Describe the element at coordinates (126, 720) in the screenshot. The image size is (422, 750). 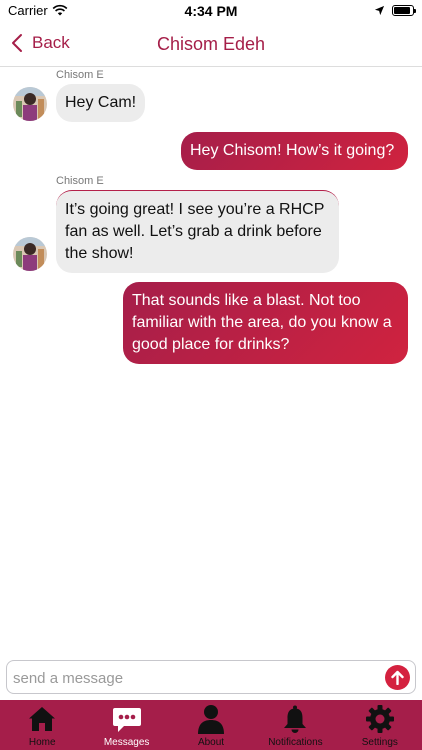
I see `chat-bubble-icon` at that location.